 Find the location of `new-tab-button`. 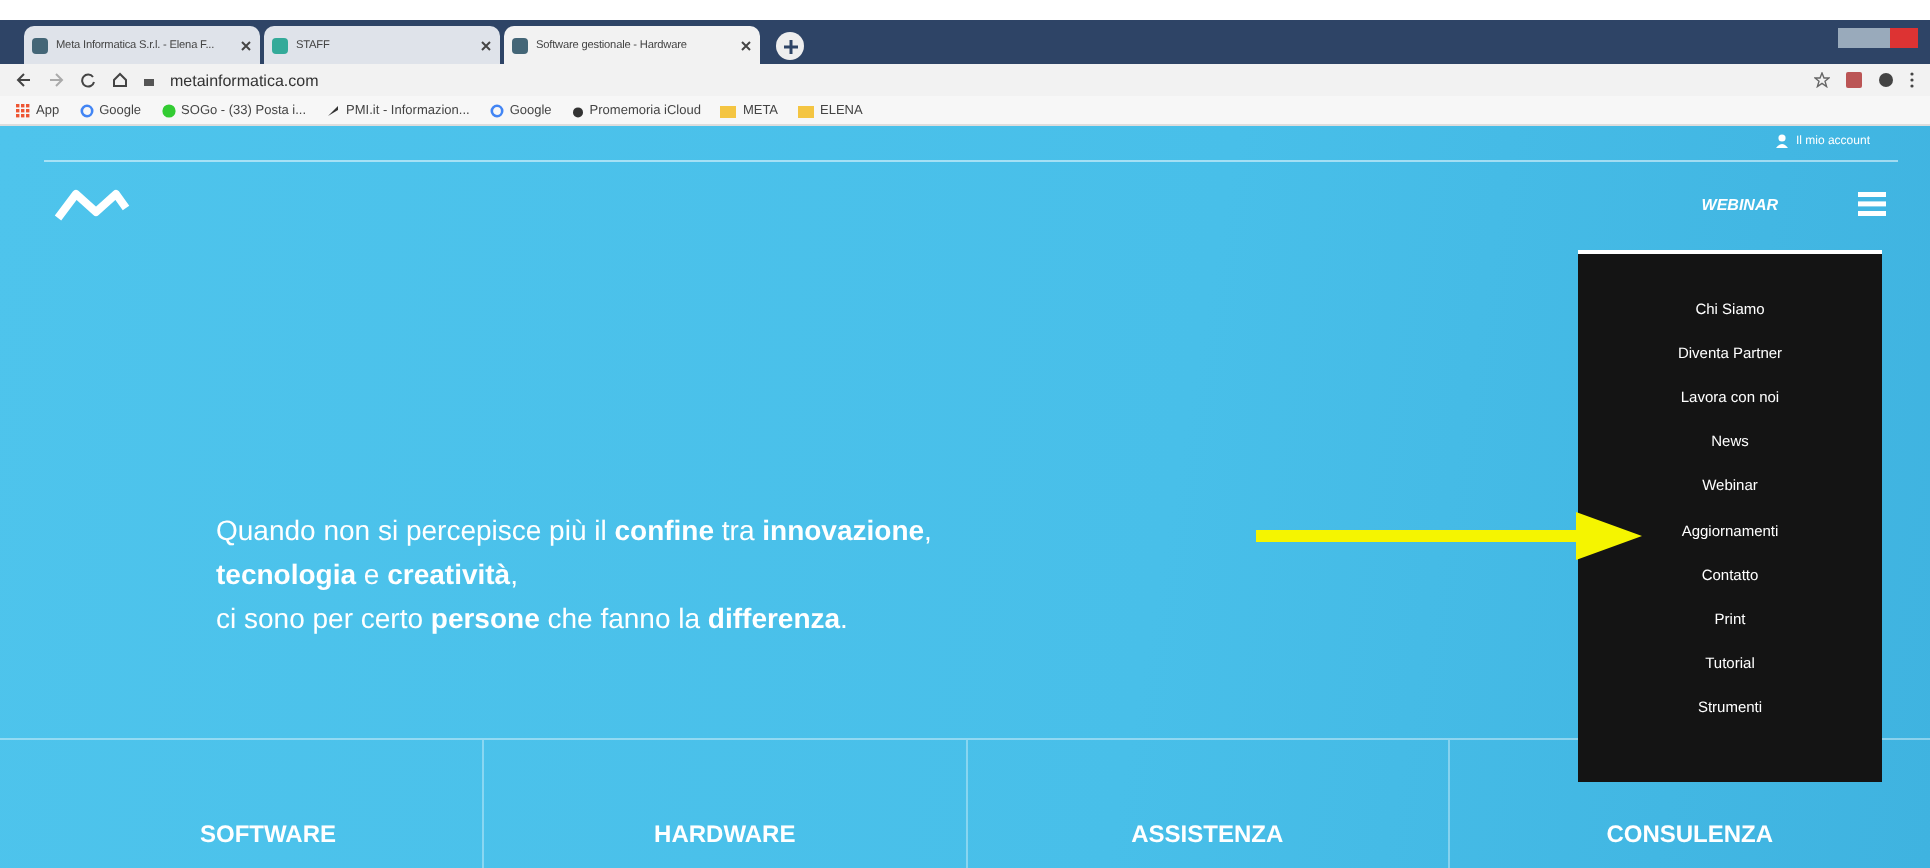

new-tab-button is located at coordinates (790, 46).